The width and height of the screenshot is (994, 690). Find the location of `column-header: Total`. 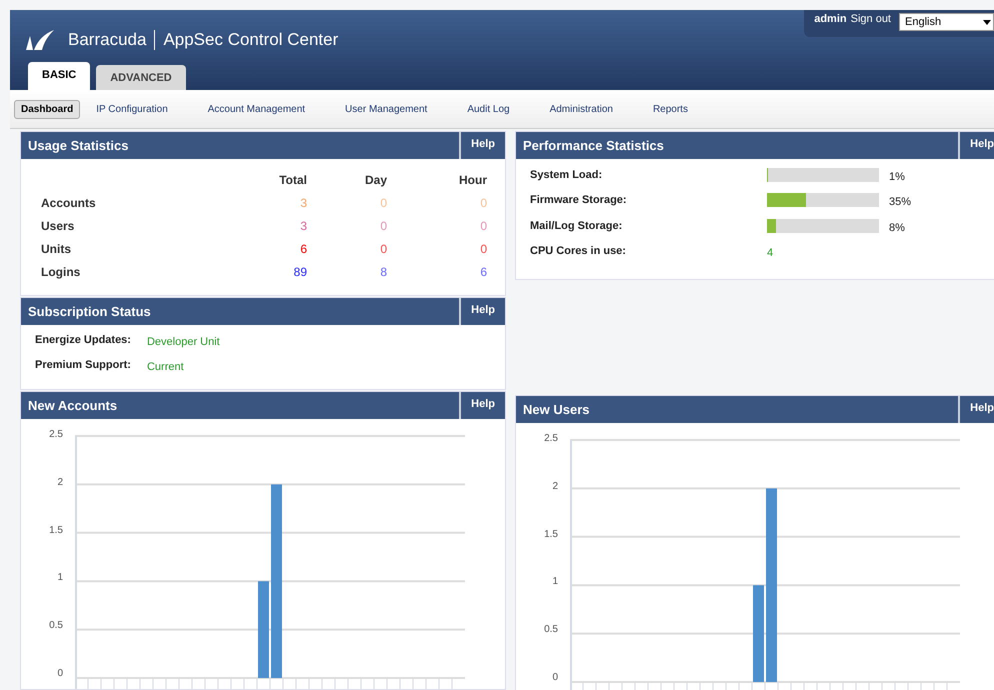

column-header: Total is located at coordinates (292, 180).